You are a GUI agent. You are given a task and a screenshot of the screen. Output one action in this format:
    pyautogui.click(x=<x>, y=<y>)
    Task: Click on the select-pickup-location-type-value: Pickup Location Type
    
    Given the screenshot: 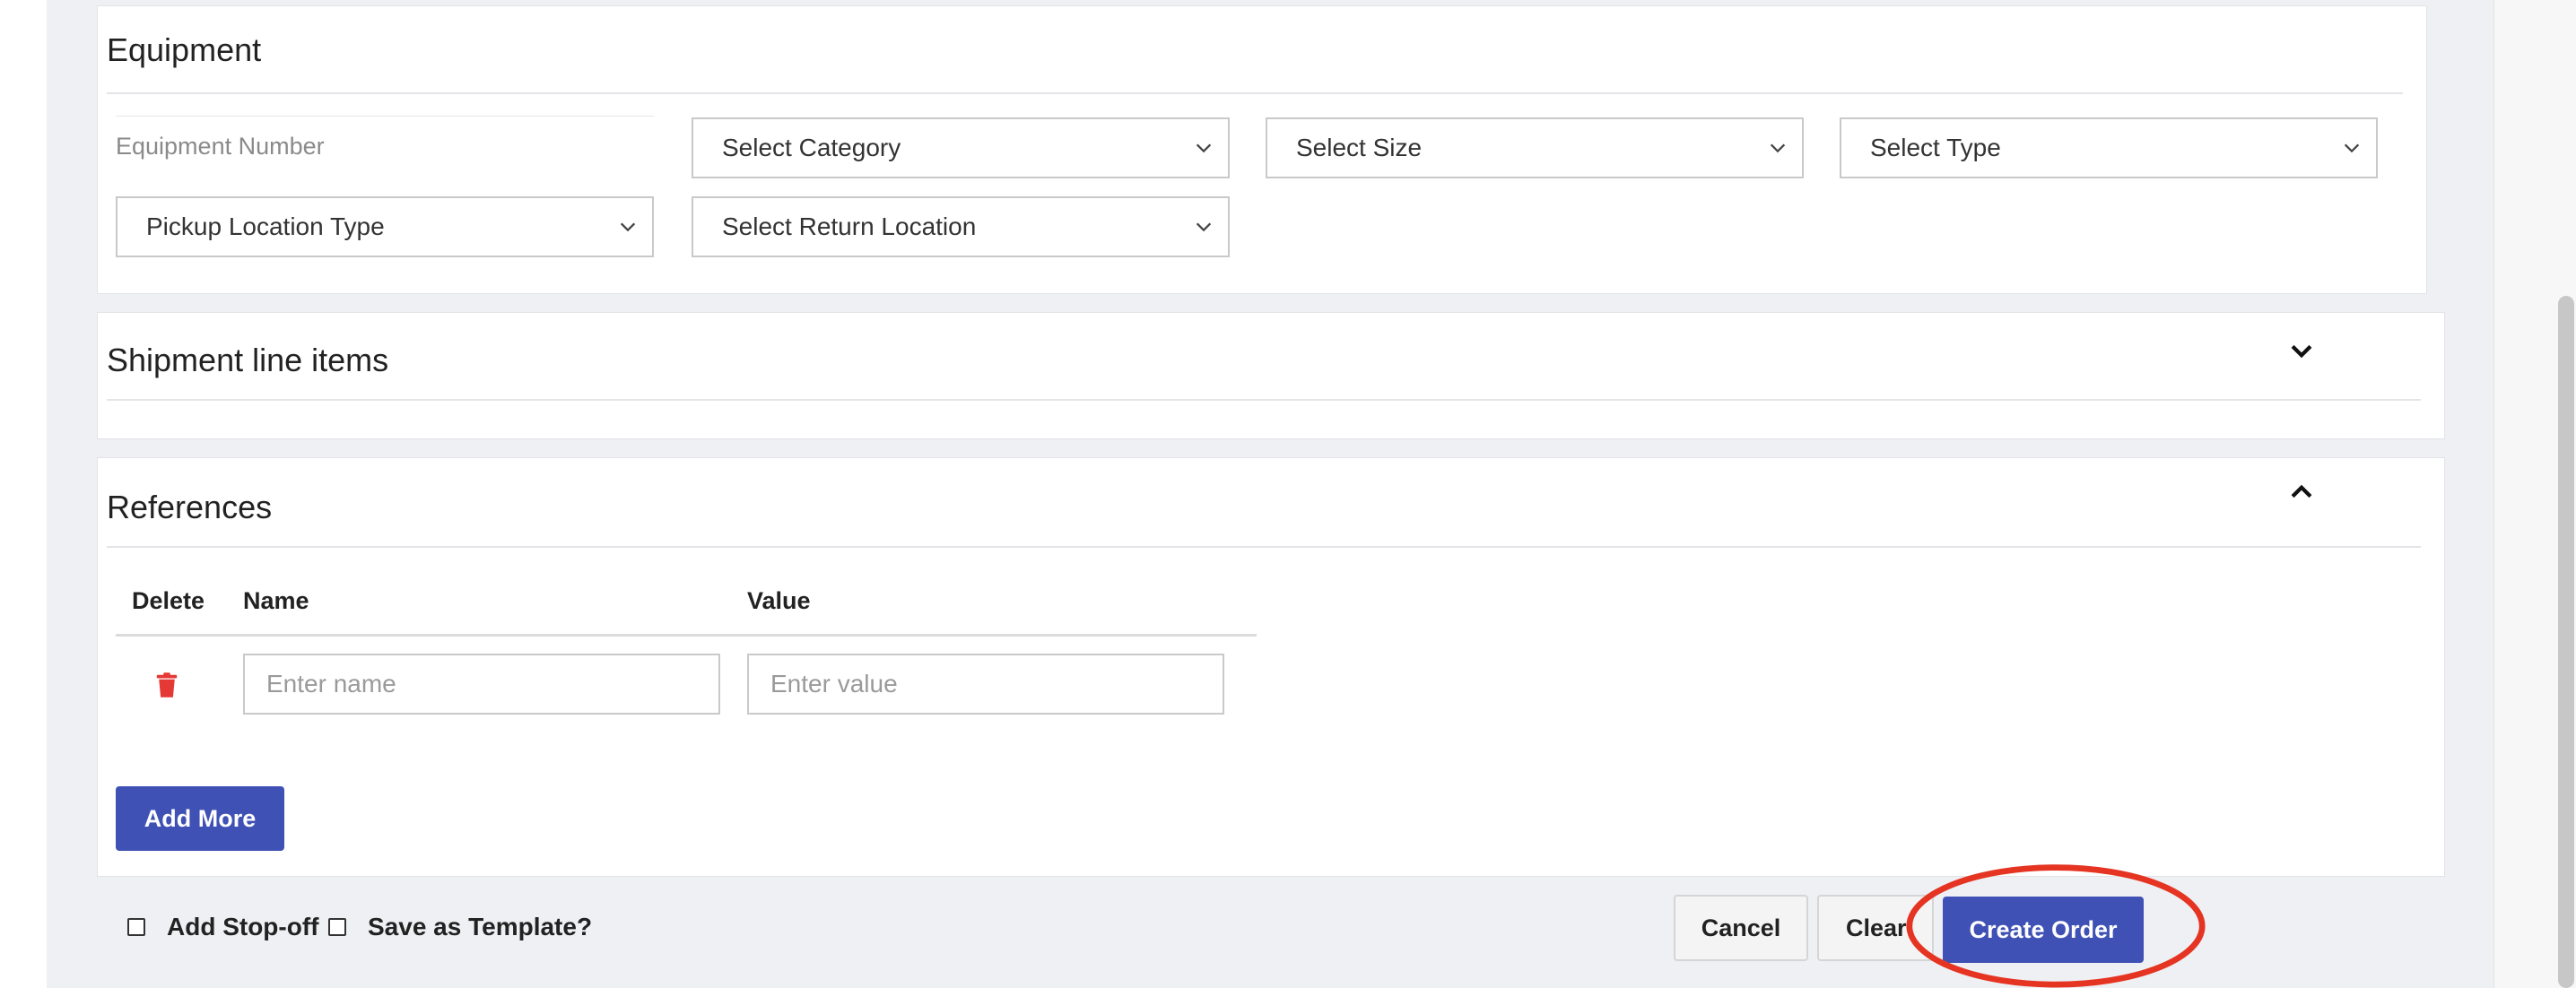 What is the action you would take?
    pyautogui.click(x=265, y=226)
    